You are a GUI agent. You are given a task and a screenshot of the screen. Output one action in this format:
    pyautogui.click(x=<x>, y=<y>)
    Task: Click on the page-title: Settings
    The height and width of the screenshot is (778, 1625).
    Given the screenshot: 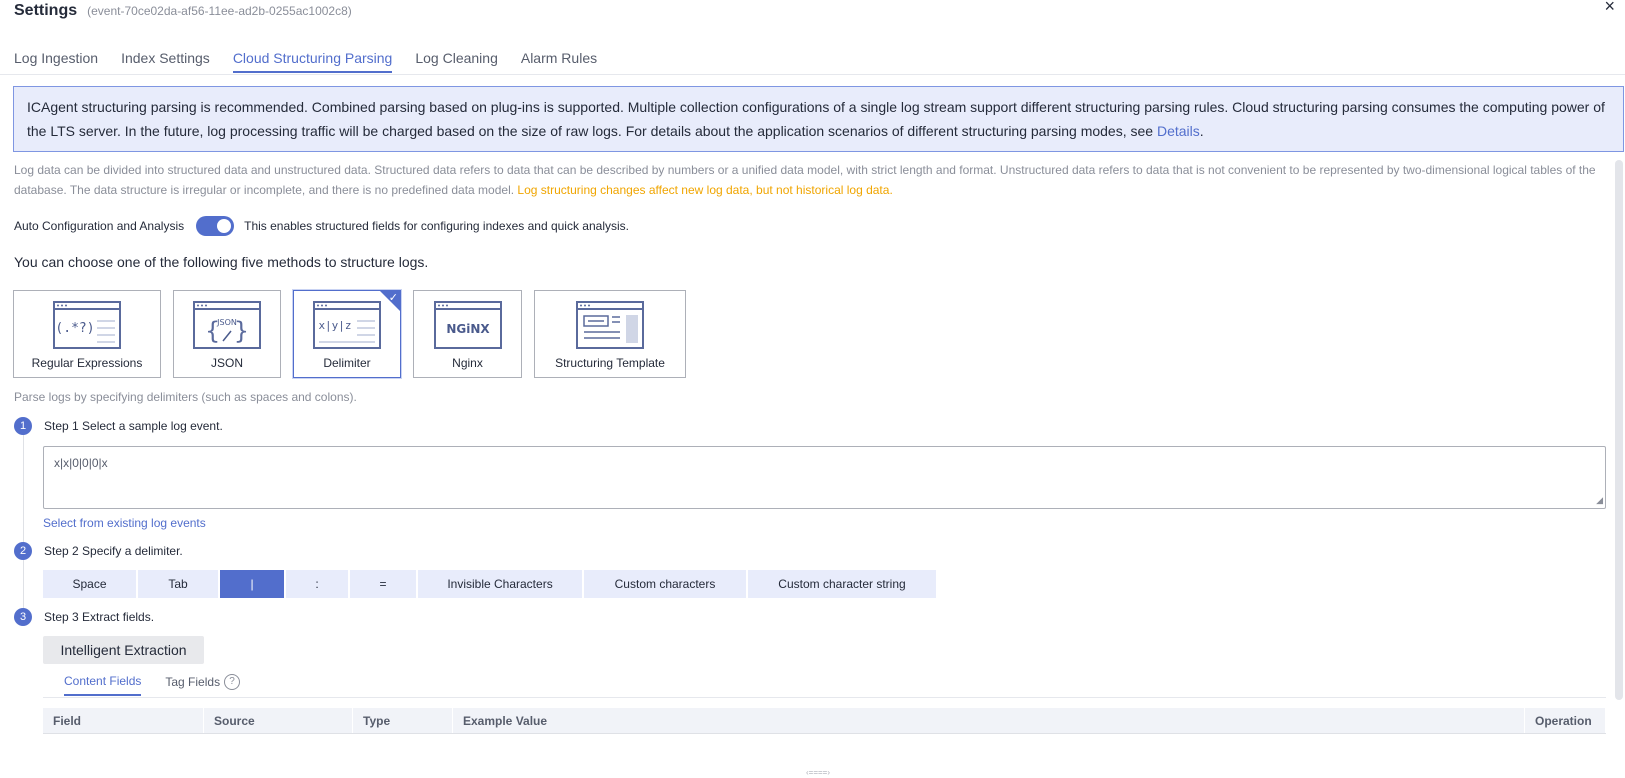 What is the action you would take?
    pyautogui.click(x=46, y=10)
    